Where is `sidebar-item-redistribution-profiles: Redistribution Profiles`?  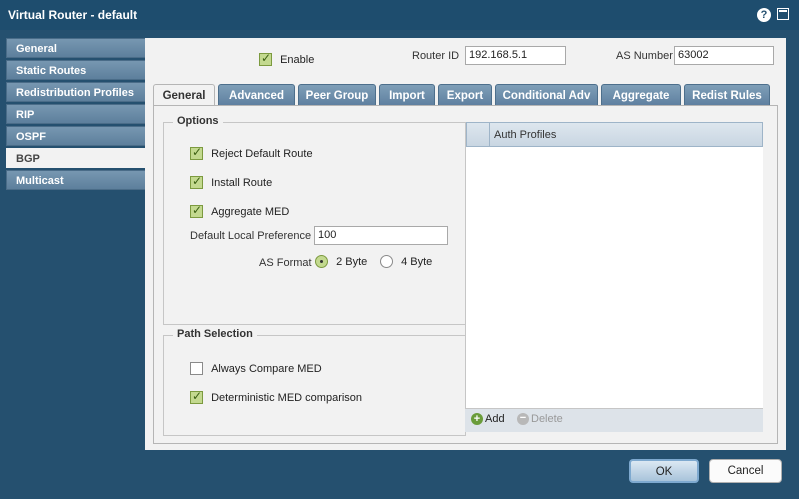
sidebar-item-redistribution-profiles: Redistribution Profiles is located at coordinates (76, 92).